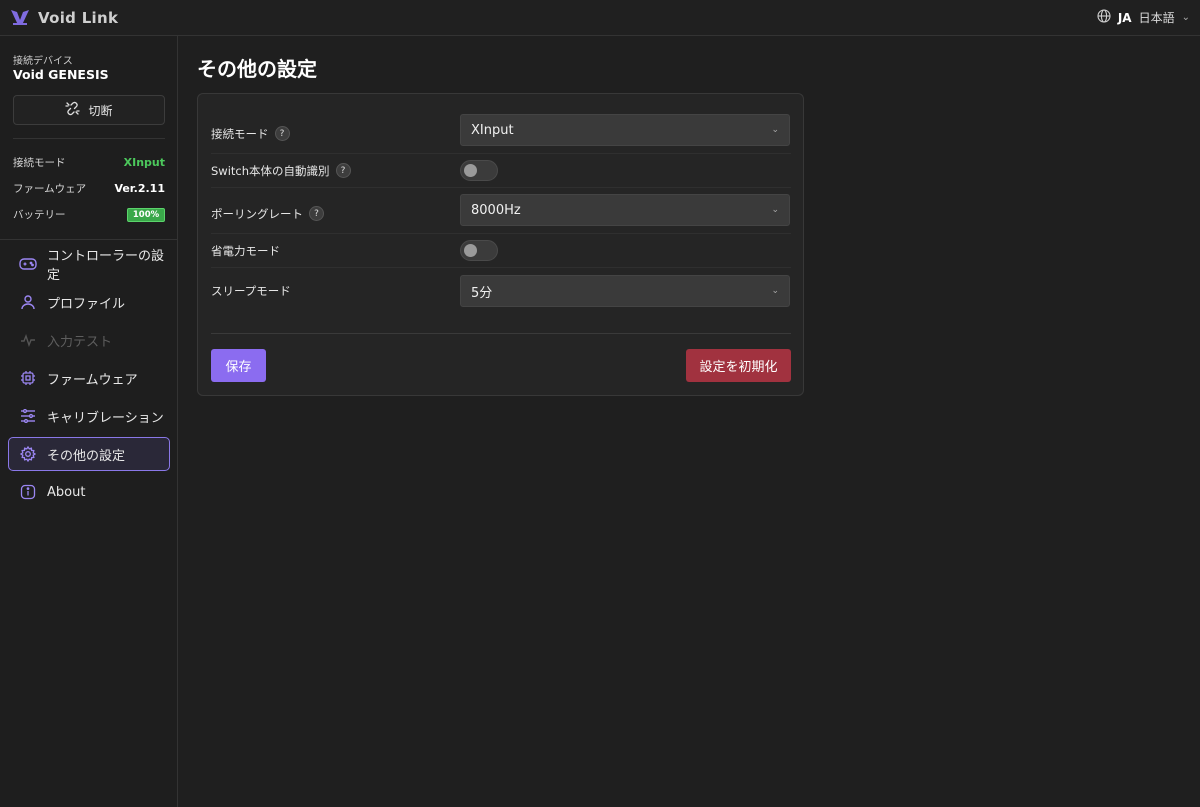  I want to click on info-key: ファームウェア, so click(50, 189).